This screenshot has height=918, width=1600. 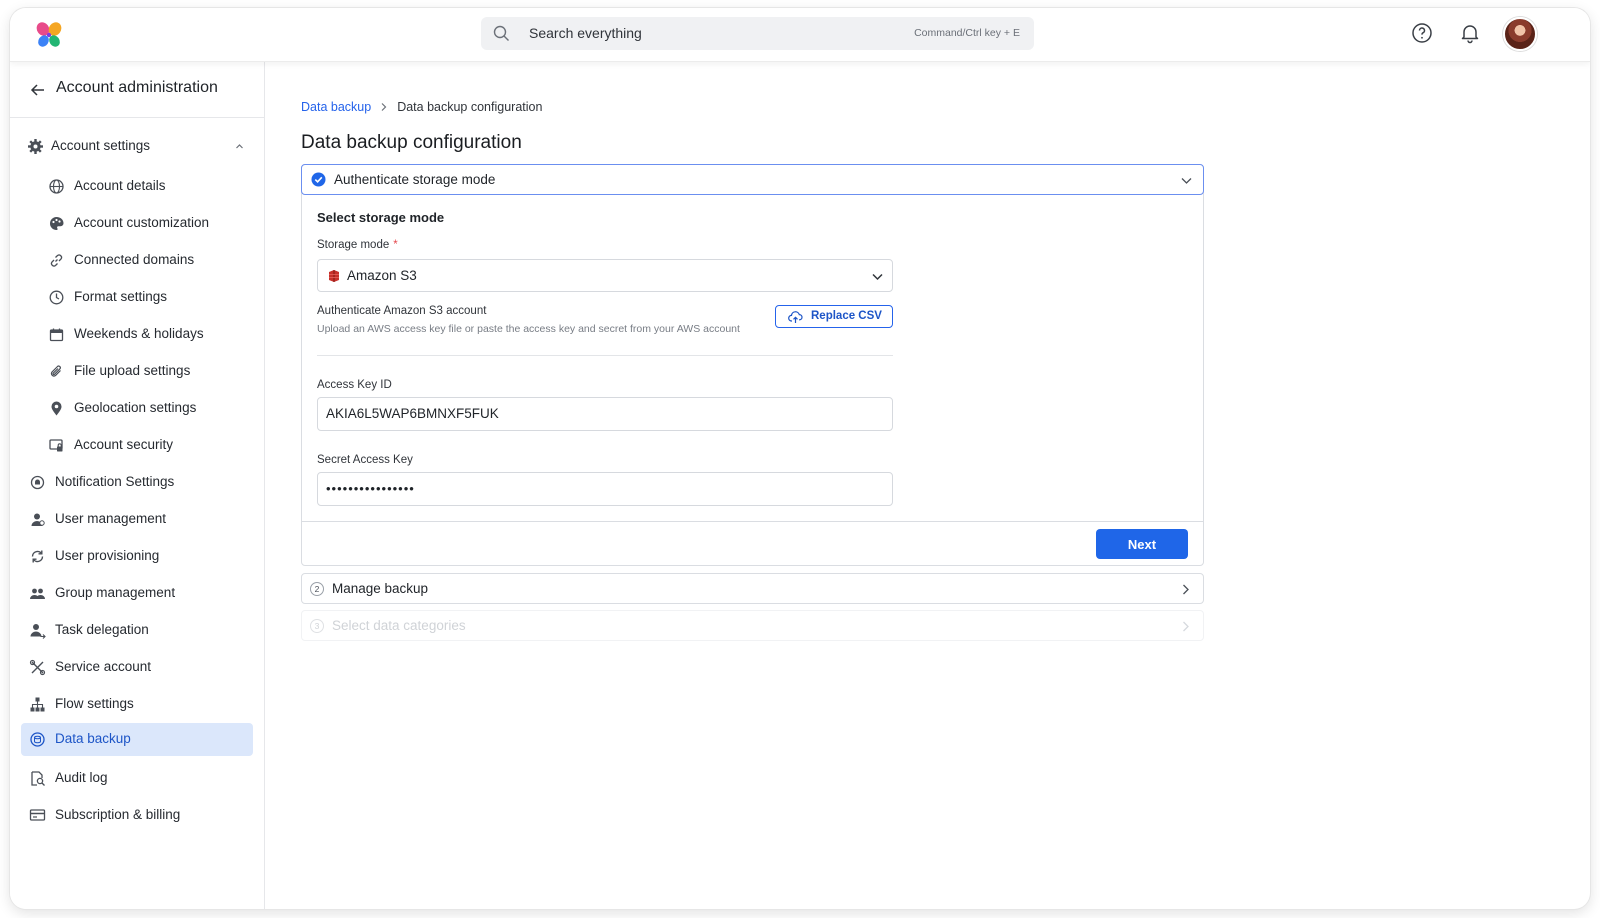 What do you see at coordinates (470, 107) in the screenshot?
I see `breadcrumb-current: Data backup configuration` at bounding box center [470, 107].